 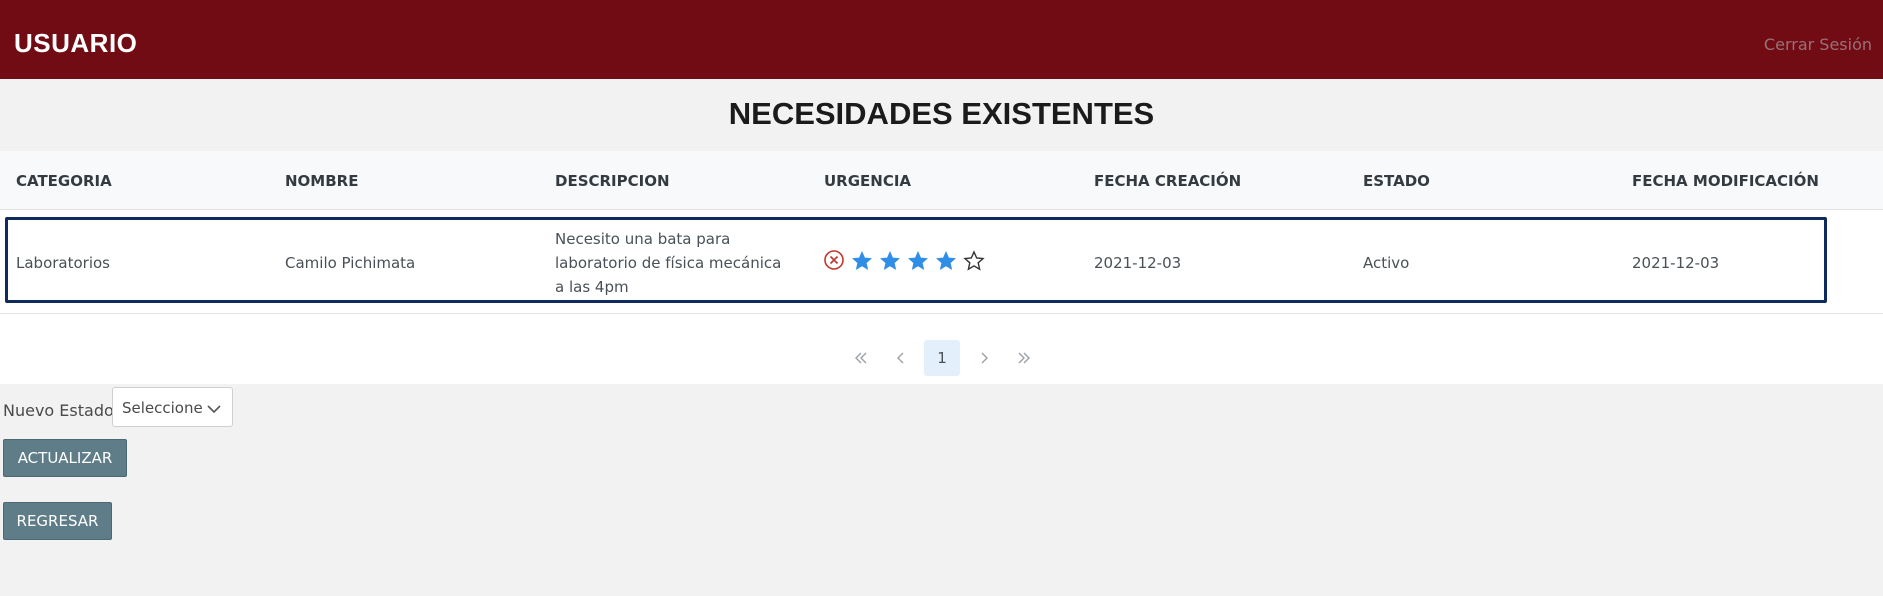 I want to click on status-select: Seleccione, so click(x=172, y=407).